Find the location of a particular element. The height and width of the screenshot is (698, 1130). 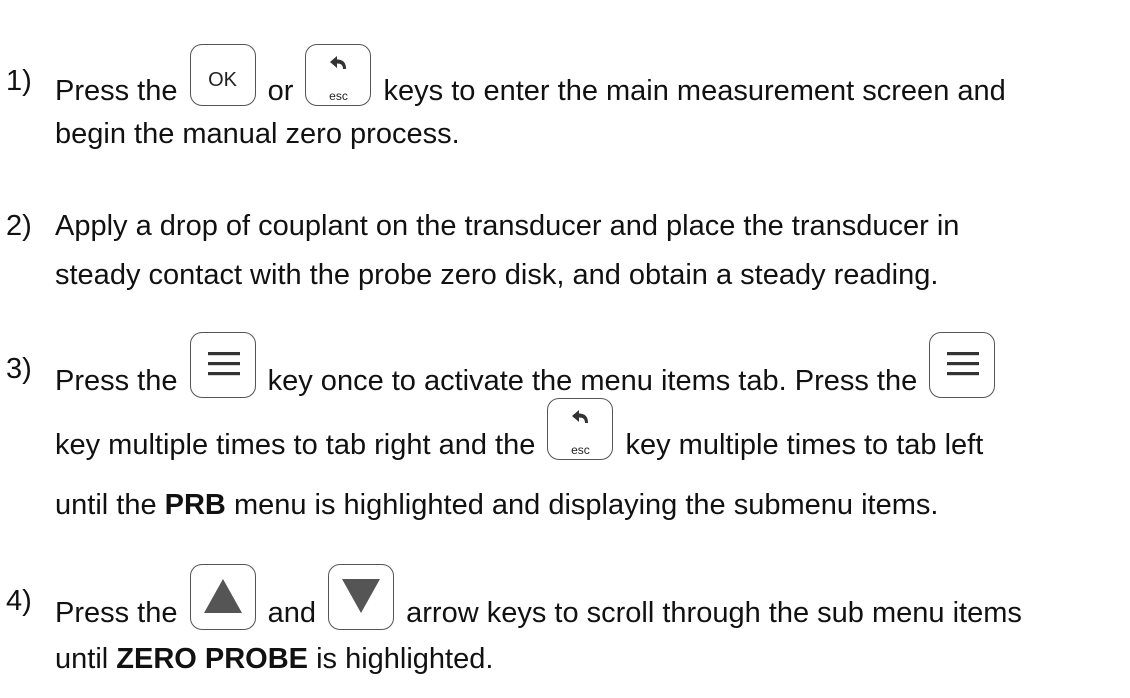

step-3-text: Press the is located at coordinates (116, 381).